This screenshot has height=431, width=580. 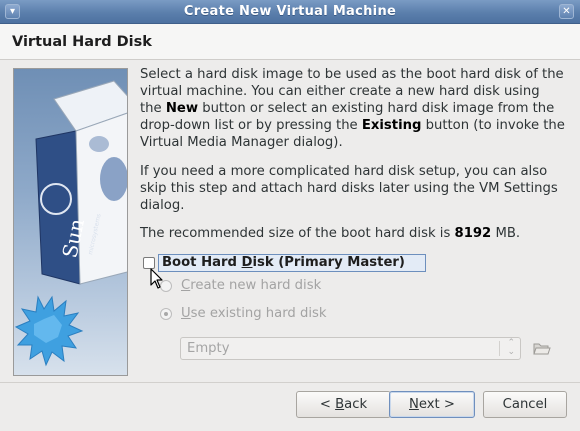 What do you see at coordinates (473, 233) in the screenshot?
I see `recommended-size-value: 8192` at bounding box center [473, 233].